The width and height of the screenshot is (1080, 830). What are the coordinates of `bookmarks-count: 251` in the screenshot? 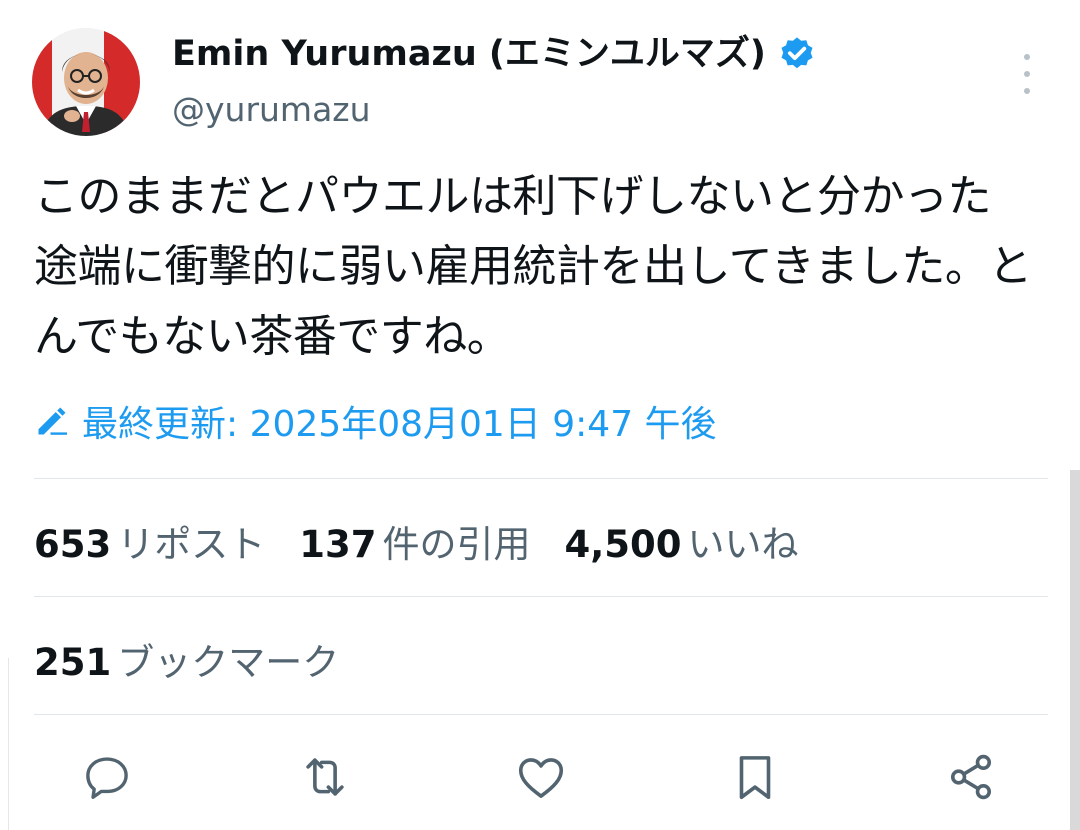 It's located at (73, 662).